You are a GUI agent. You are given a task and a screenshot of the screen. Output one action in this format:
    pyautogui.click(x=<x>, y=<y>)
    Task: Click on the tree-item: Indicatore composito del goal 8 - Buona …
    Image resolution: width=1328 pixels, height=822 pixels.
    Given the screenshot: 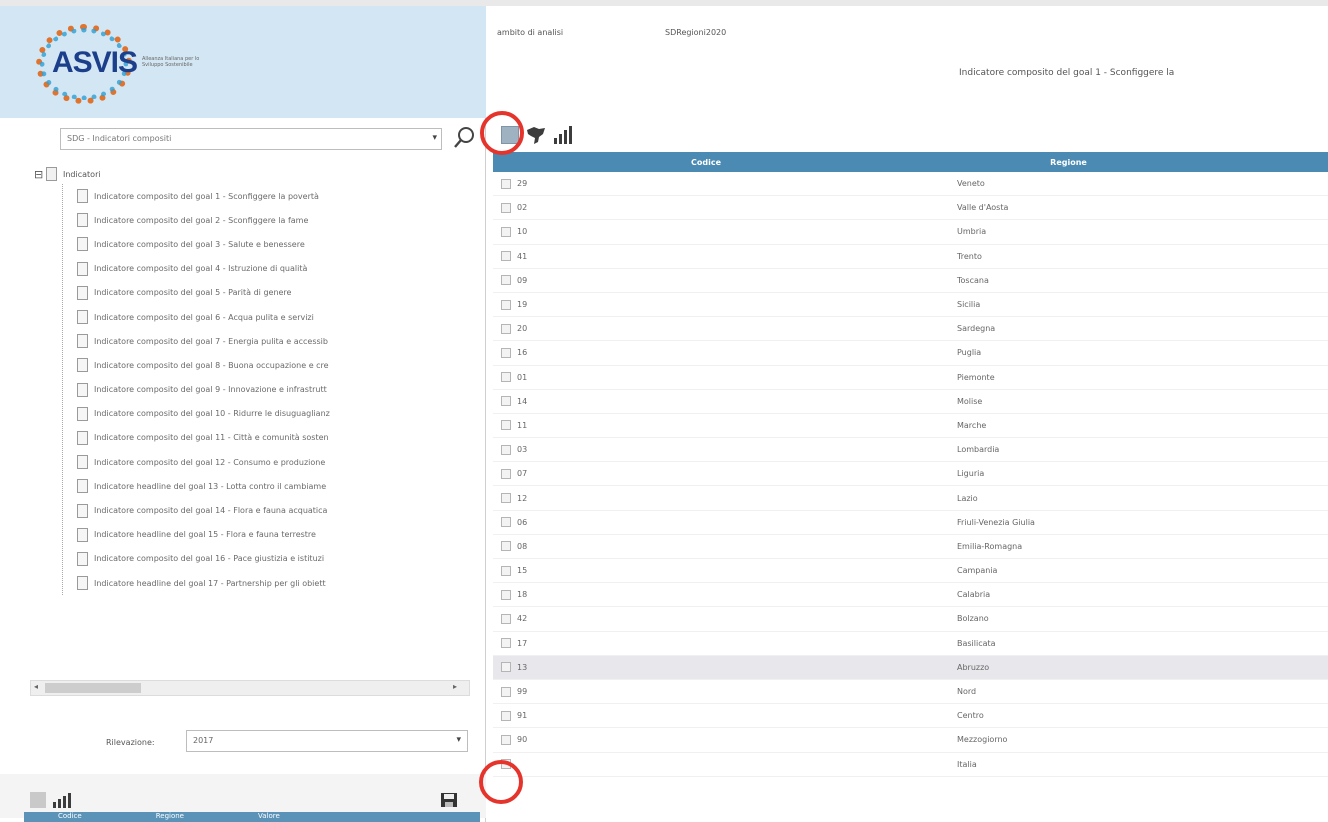 What is the action you would take?
    pyautogui.click(x=268, y=365)
    